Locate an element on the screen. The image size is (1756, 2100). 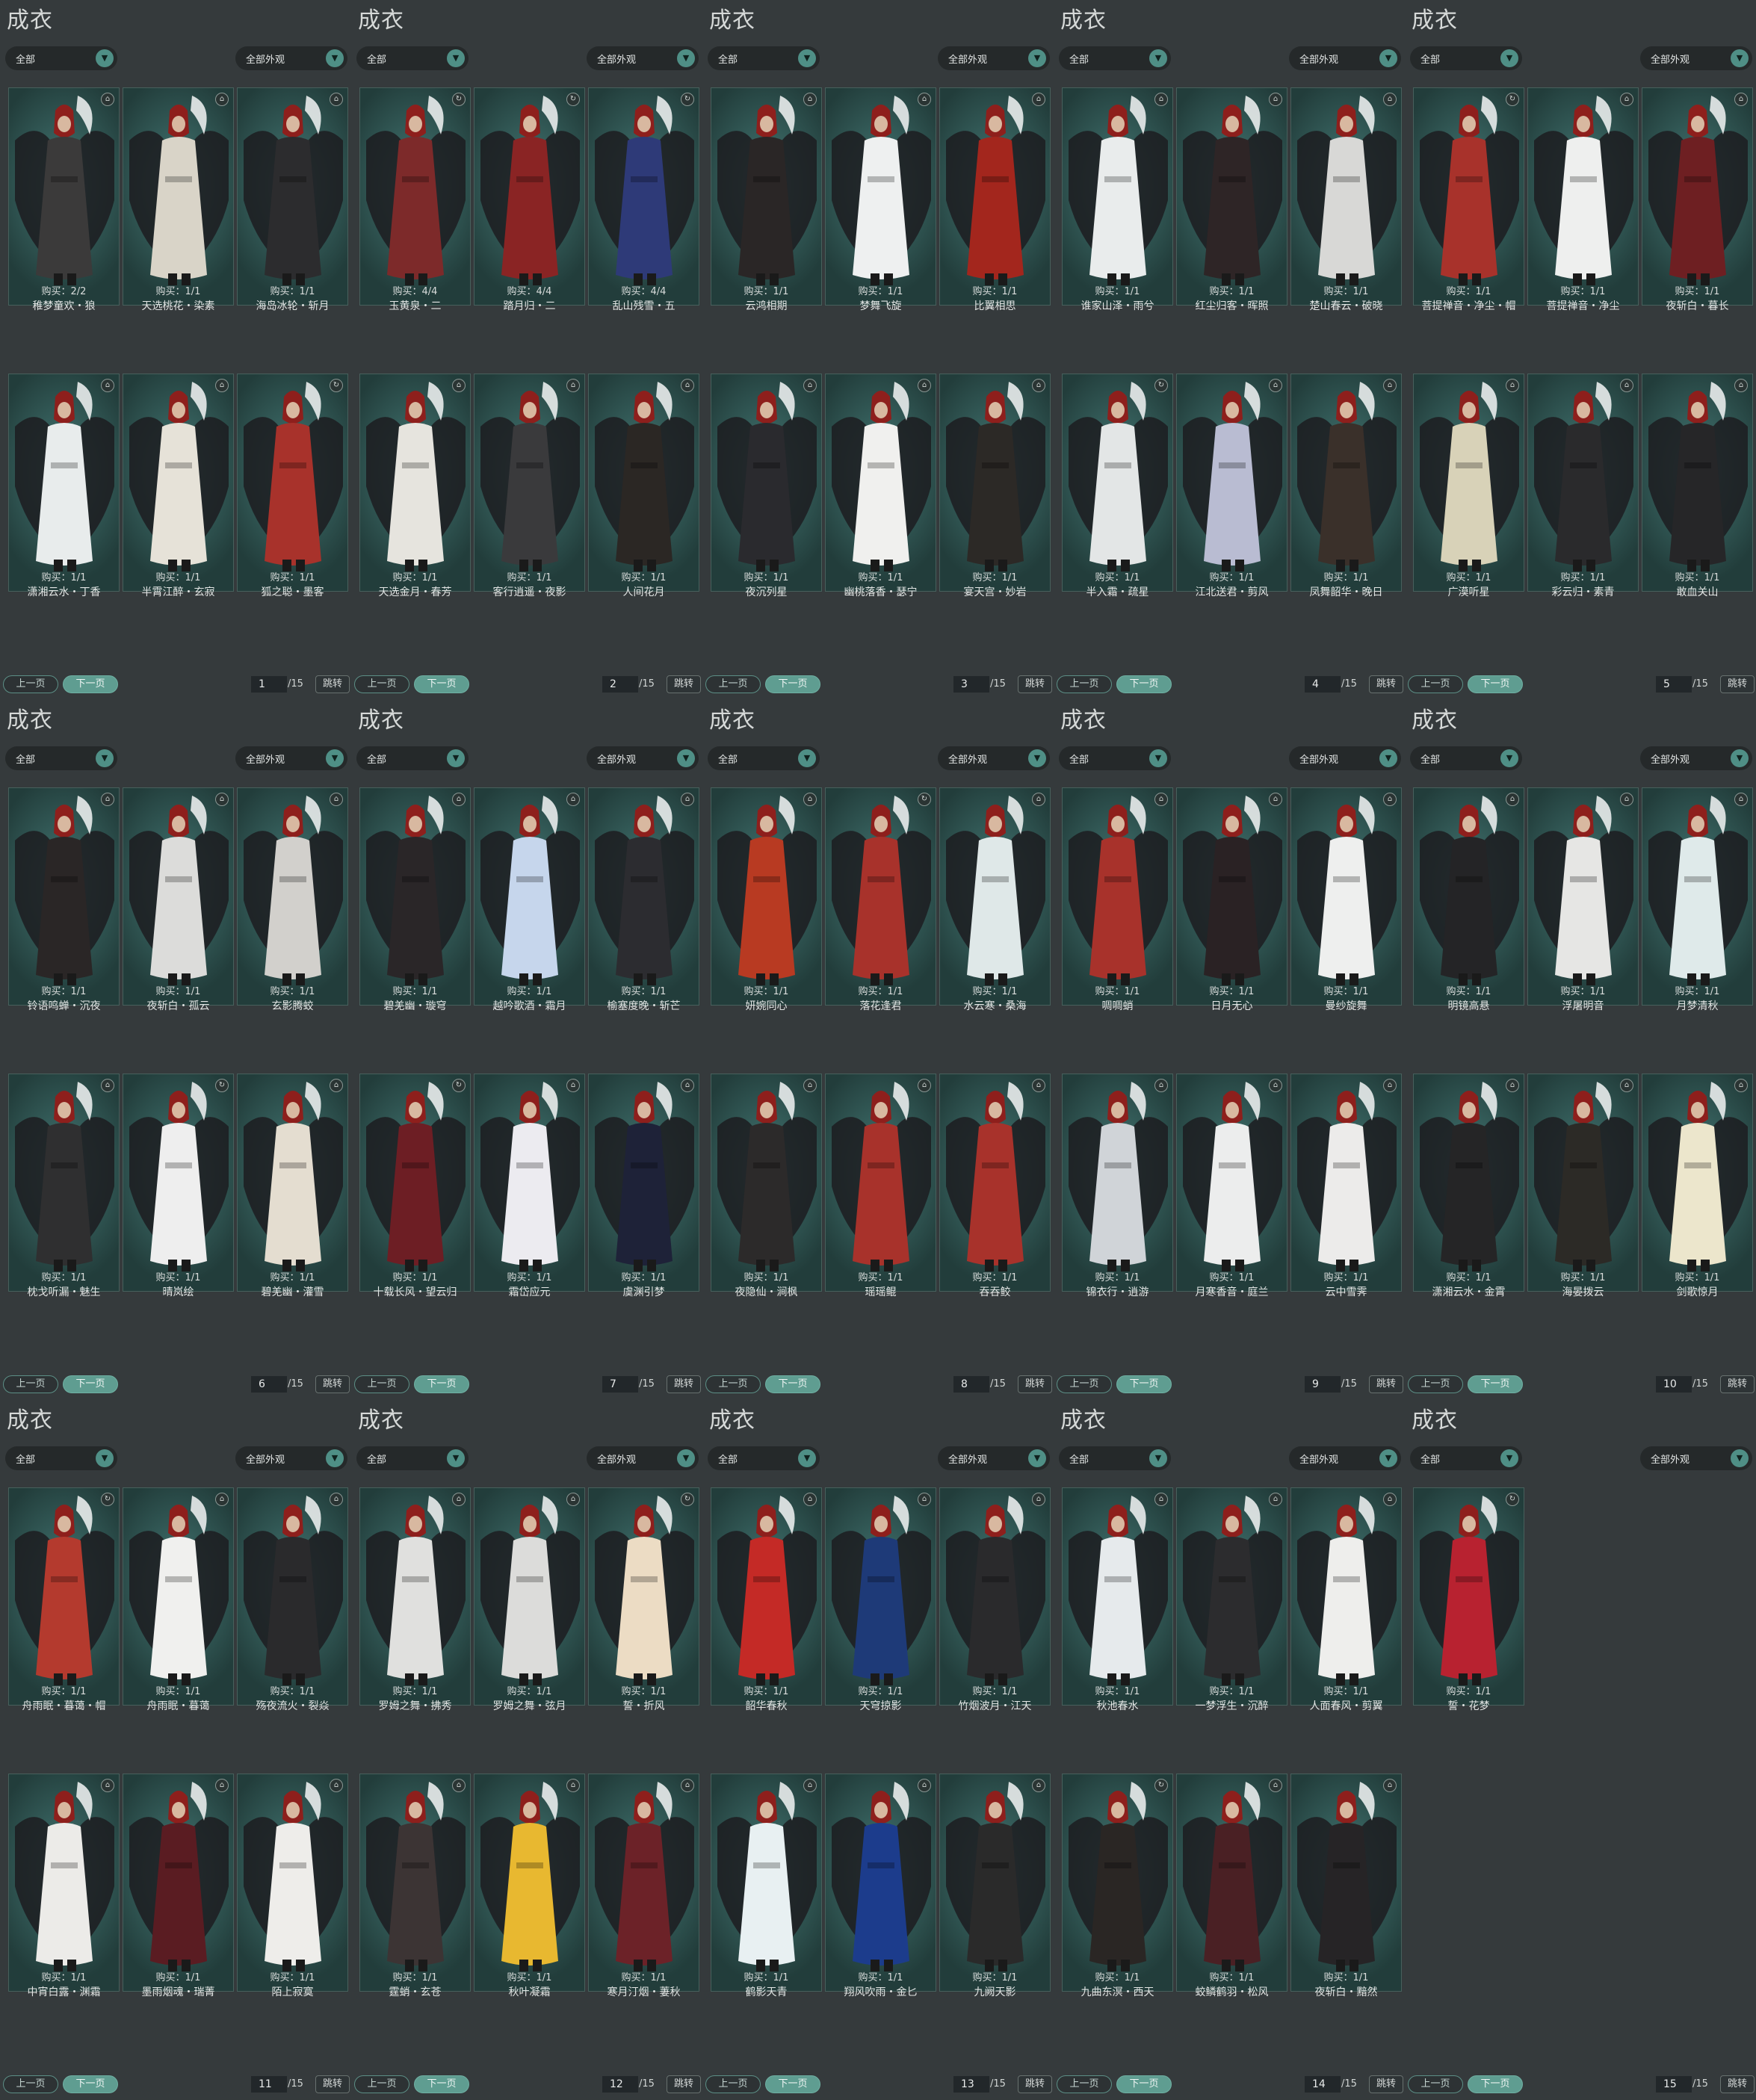
outfit-card: ⌂ 购买：1/1 宴天宫・妙岩 is located at coordinates (995, 516).